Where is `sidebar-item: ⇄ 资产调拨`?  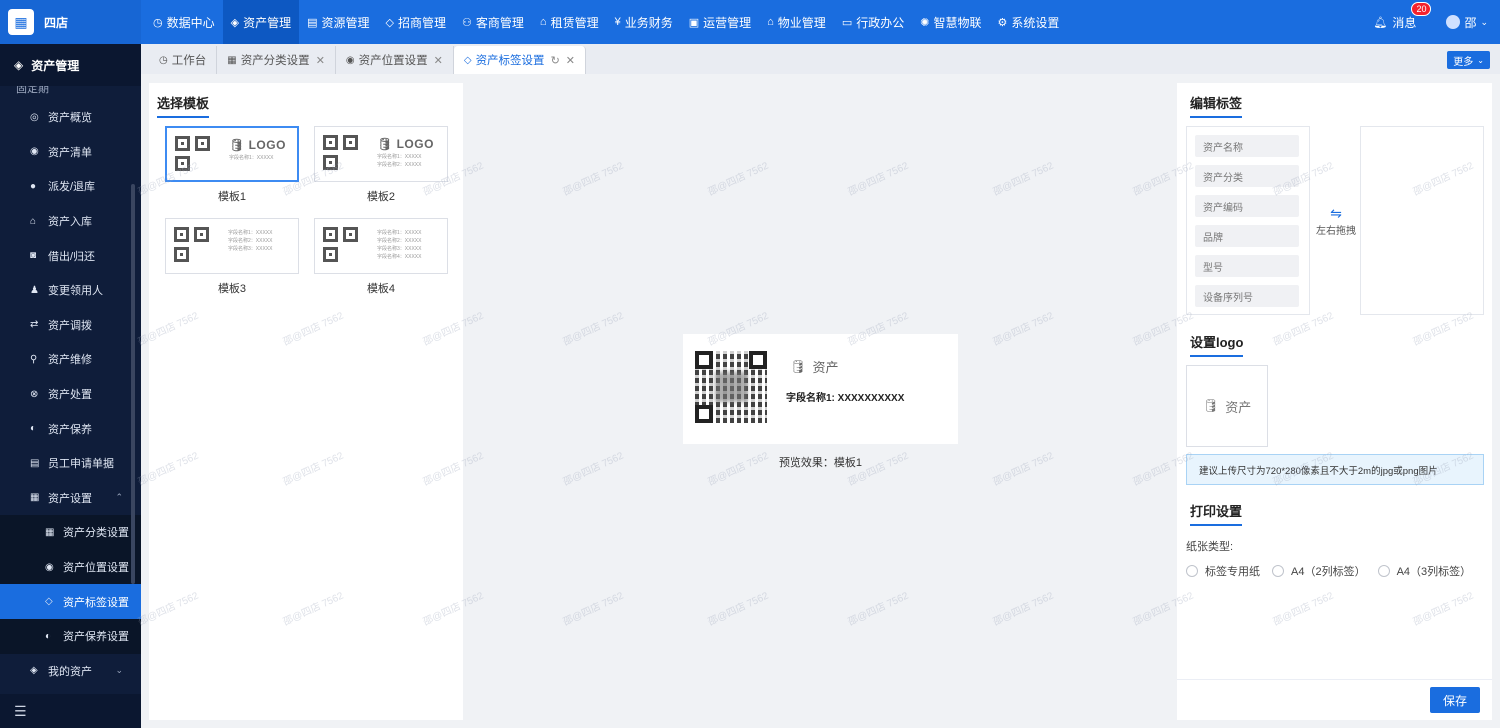 sidebar-item: ⇄ 资产调拨 is located at coordinates (70, 325).